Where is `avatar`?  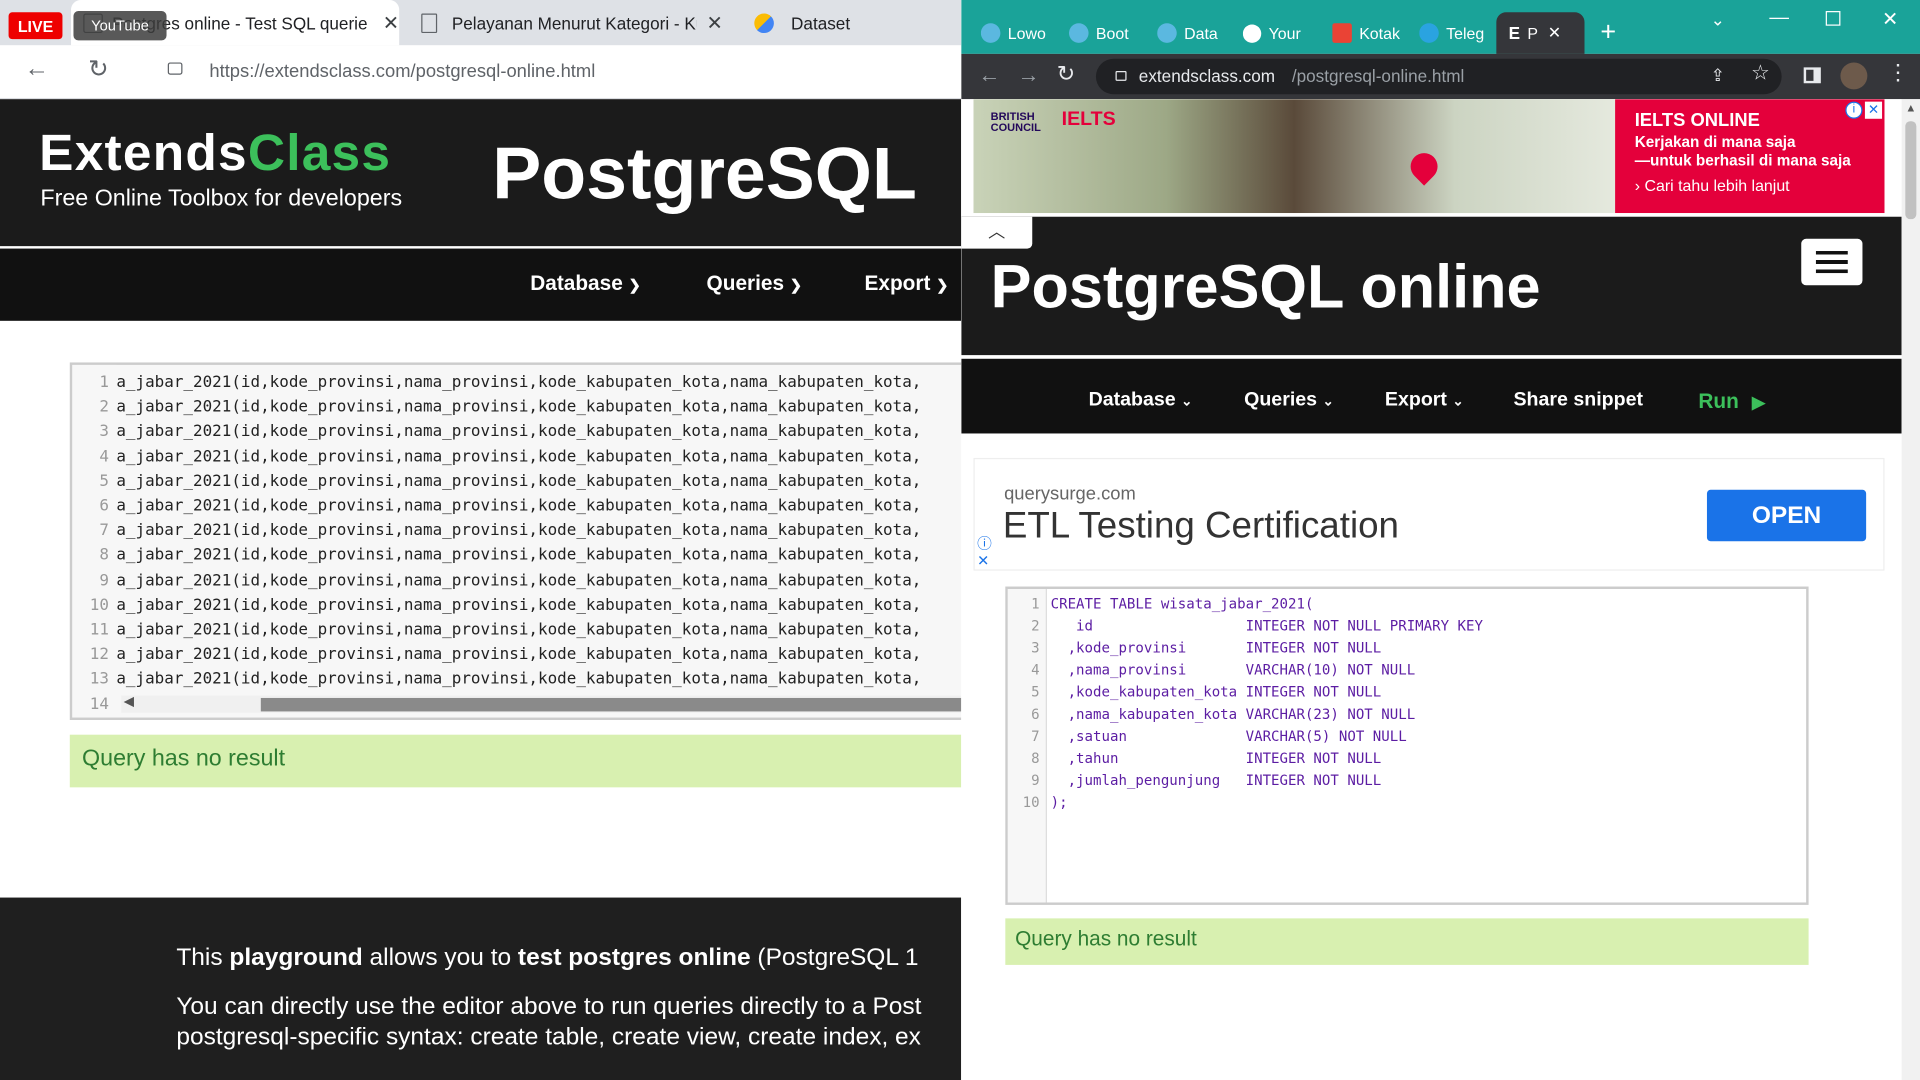 avatar is located at coordinates (1854, 76).